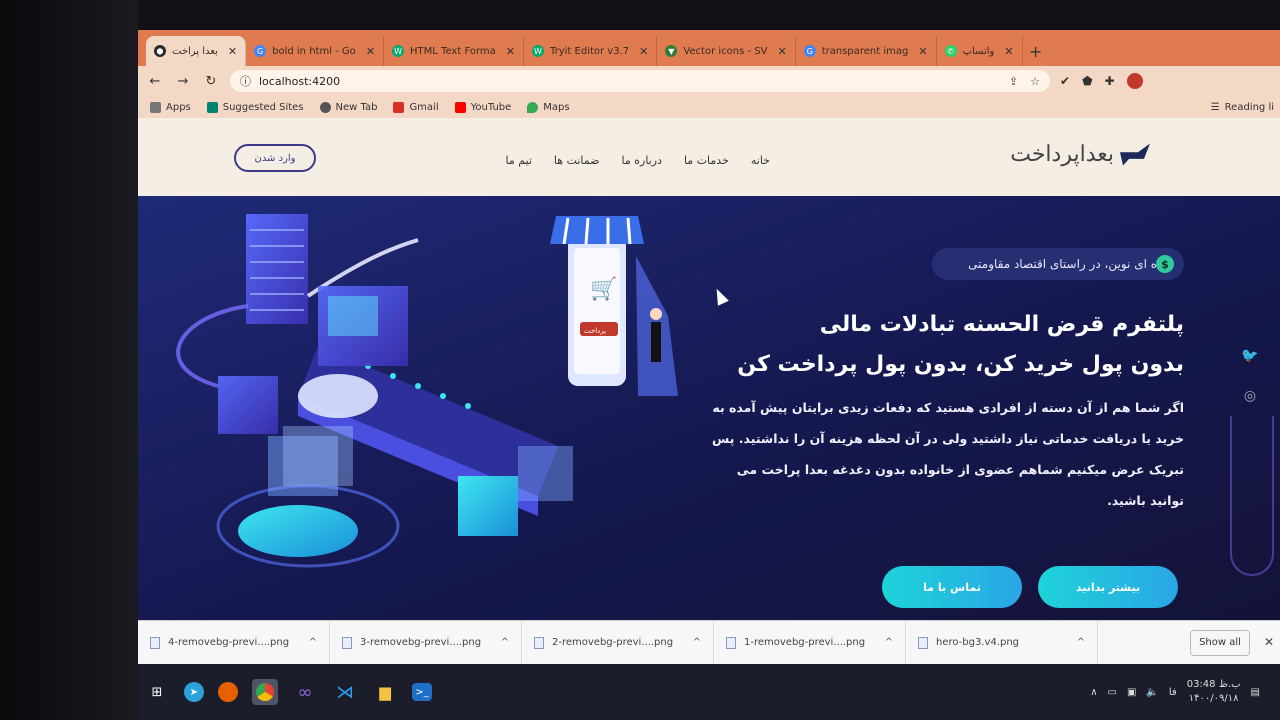  Describe the element at coordinates (1131, 692) in the screenshot. I see `monitor-icon: ▣` at that location.